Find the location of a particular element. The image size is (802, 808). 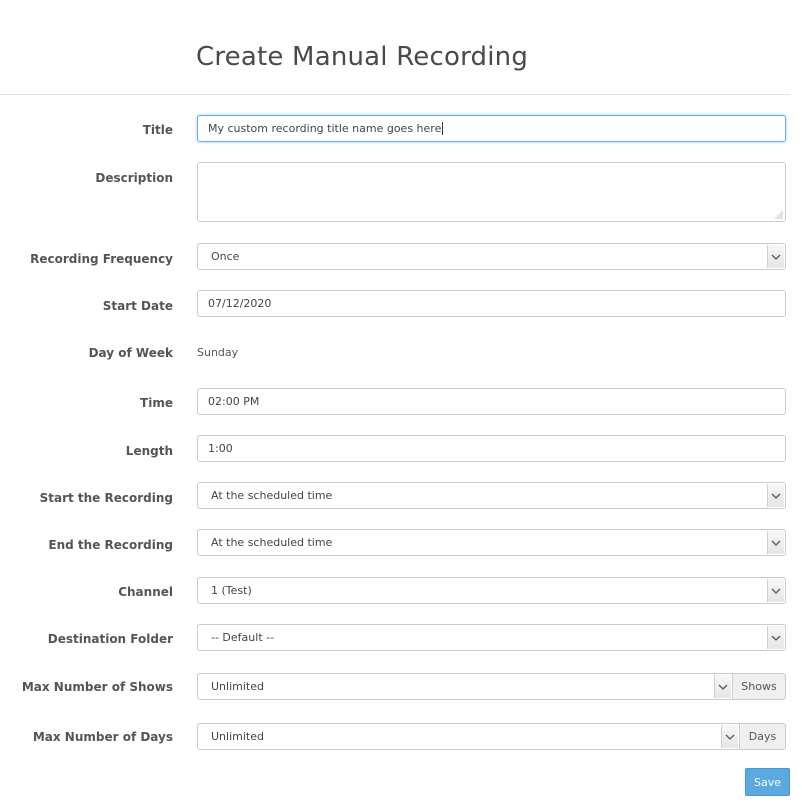

channel-value: 1 (Test) is located at coordinates (231, 590).